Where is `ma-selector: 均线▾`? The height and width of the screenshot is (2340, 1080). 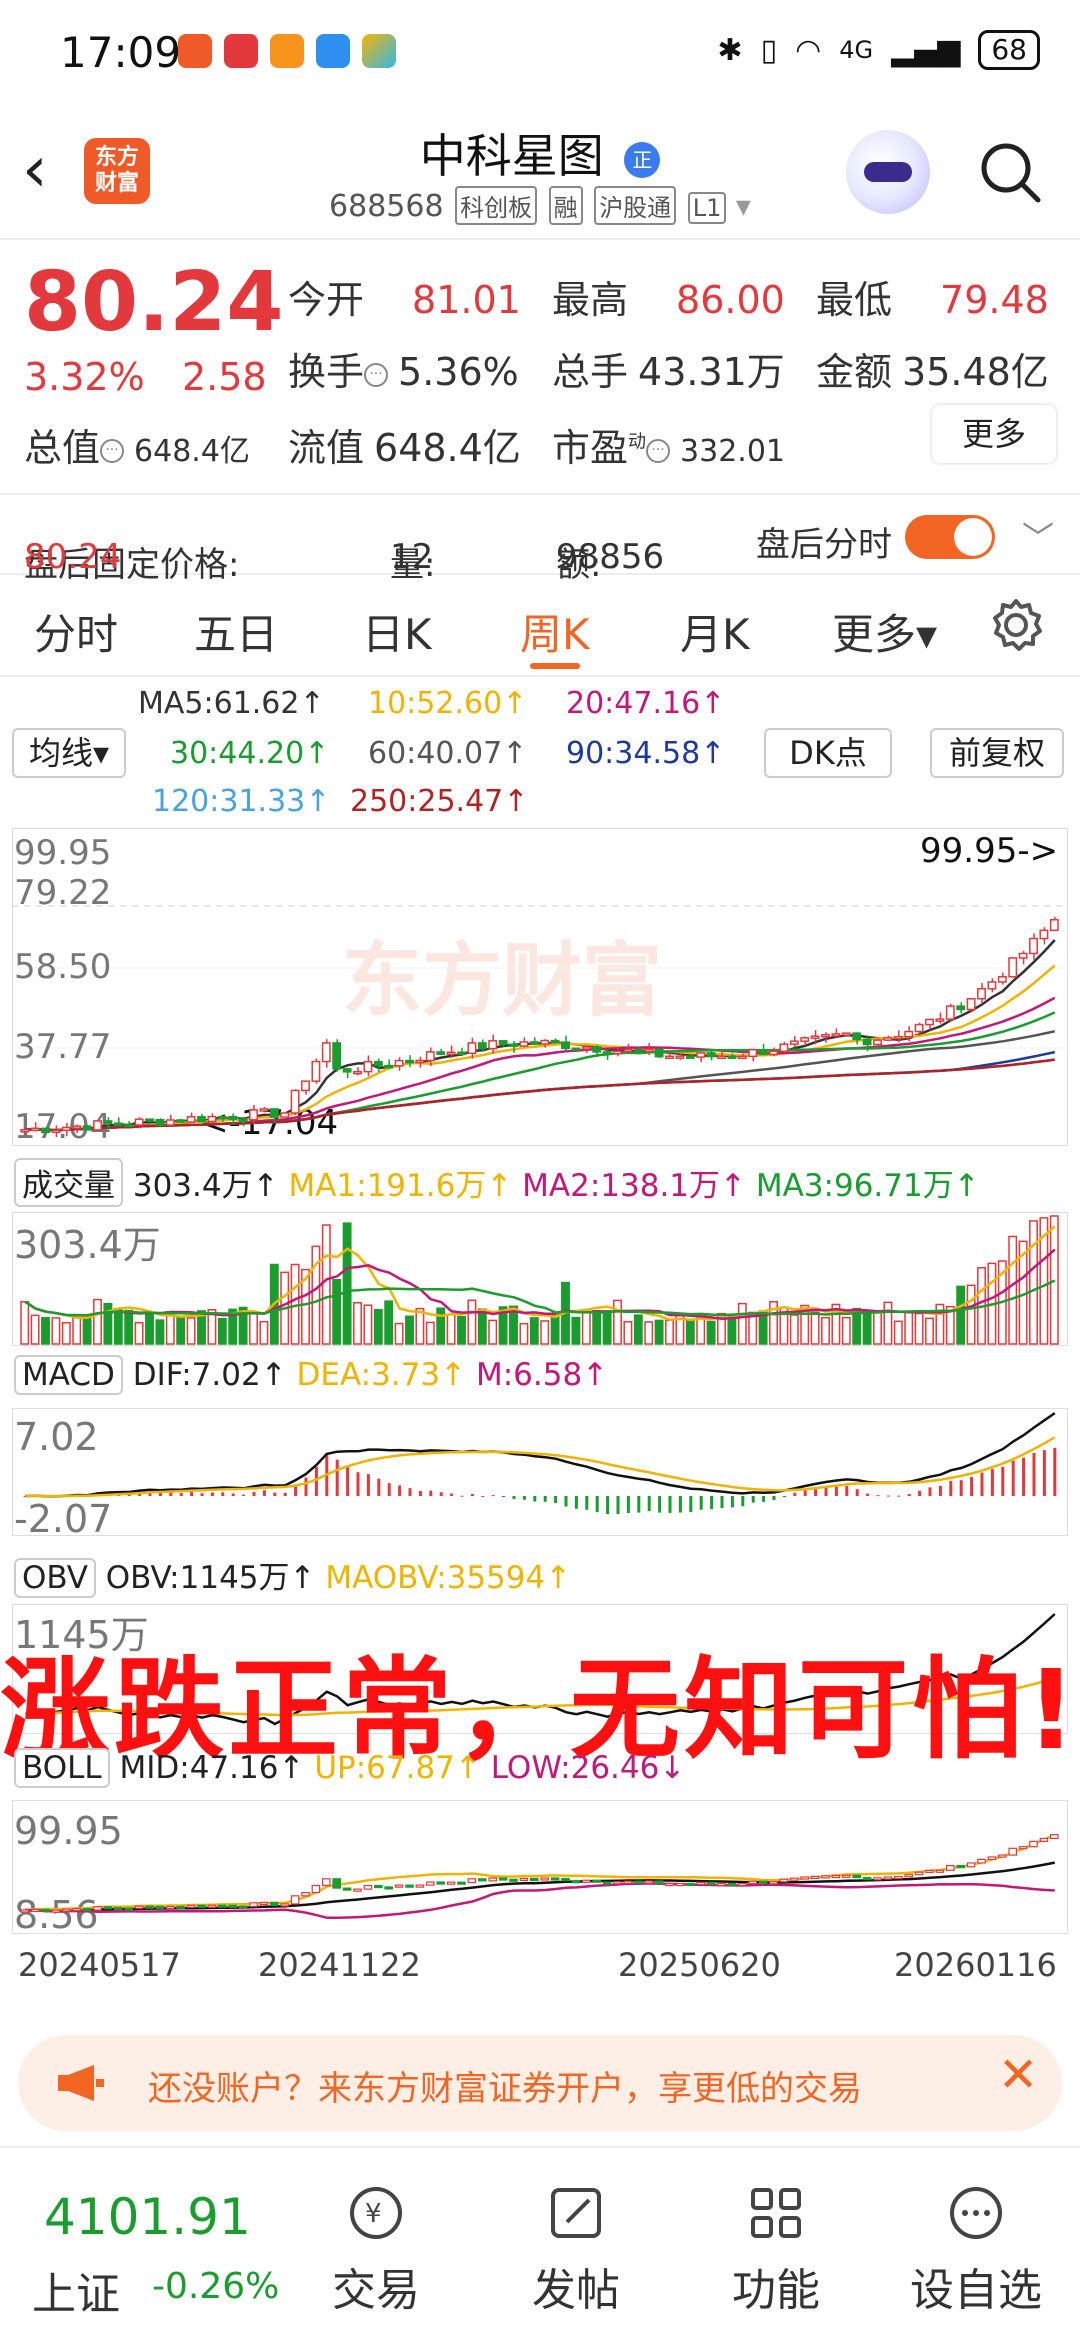 ma-selector: 均线▾ is located at coordinates (69, 753).